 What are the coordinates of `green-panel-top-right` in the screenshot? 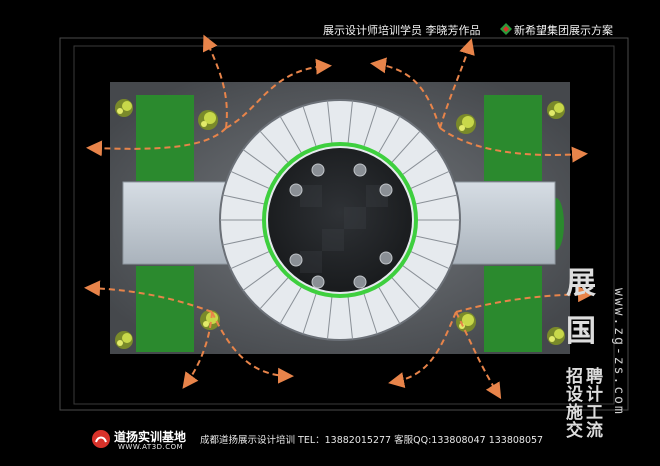 It's located at (513, 138).